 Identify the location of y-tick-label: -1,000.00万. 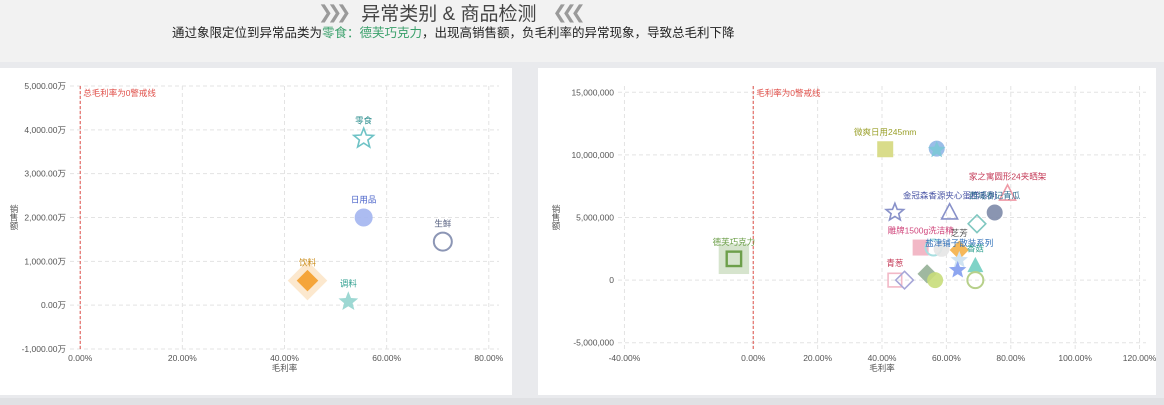
(44, 349).